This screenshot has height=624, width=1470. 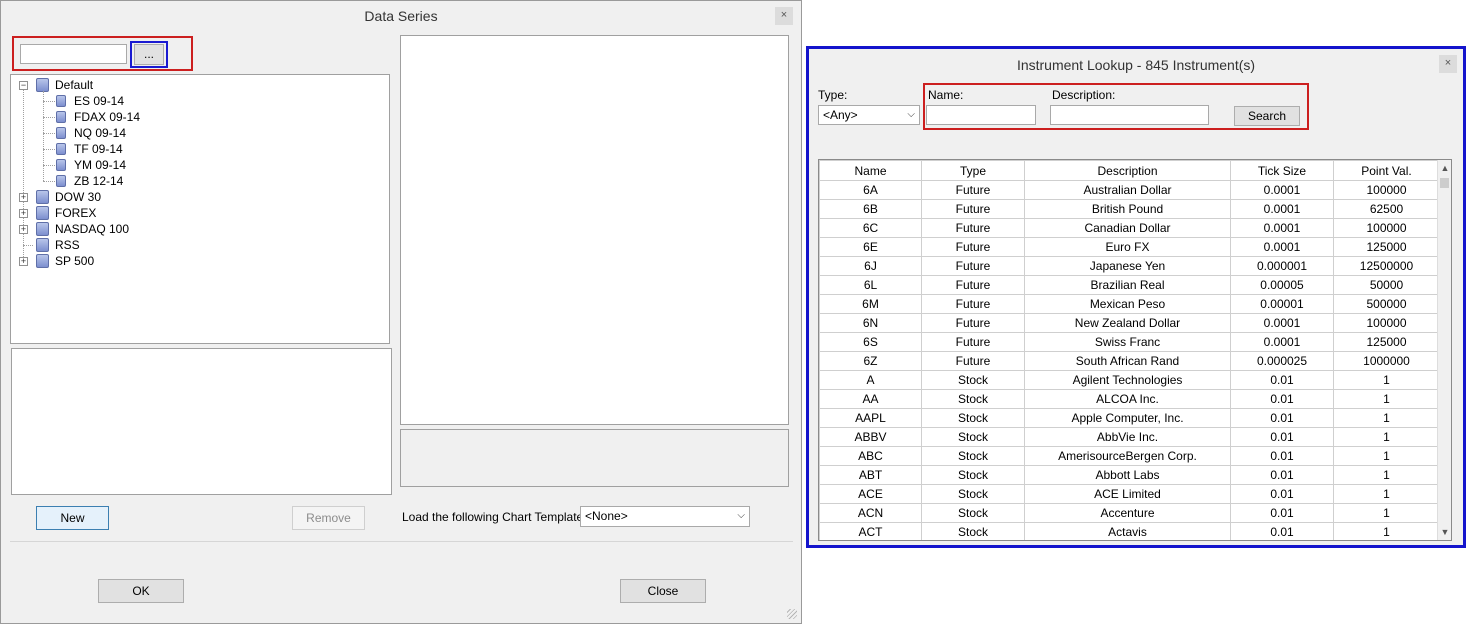 I want to click on tree-child-node: TF 09-14, so click(x=191, y=149).